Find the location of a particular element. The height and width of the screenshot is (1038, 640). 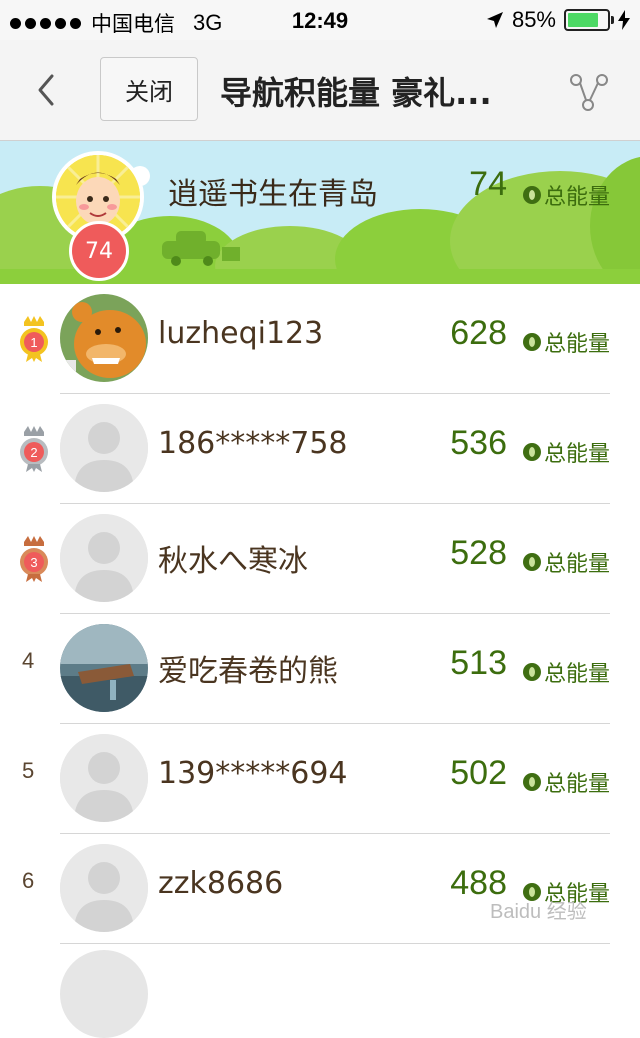

silver-crown-medal-icon: 2 is located at coordinates (34, 449).